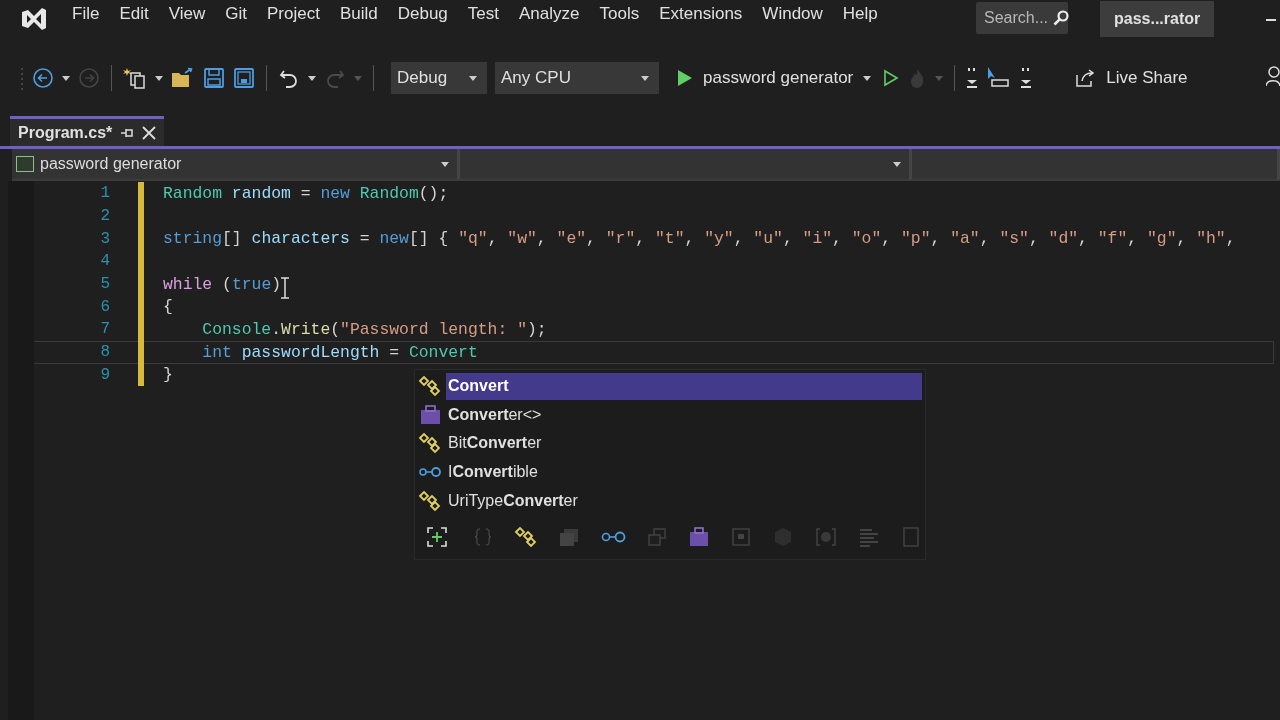 The height and width of the screenshot is (720, 1280). Describe the element at coordinates (1271, 20) in the screenshot. I see `minimize-icon` at that location.